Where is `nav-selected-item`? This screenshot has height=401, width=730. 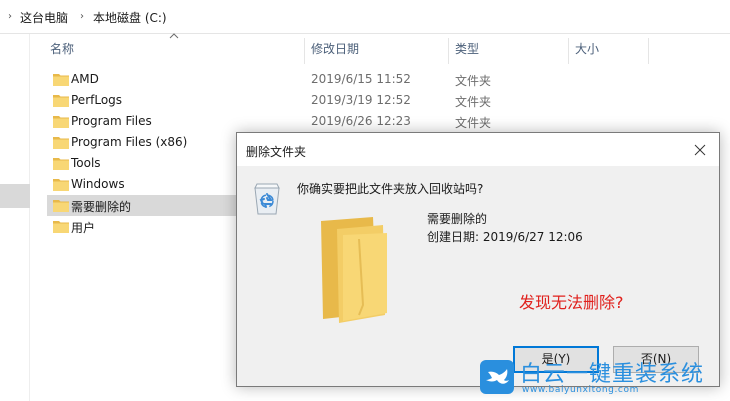
nav-selected-item is located at coordinates (15, 196).